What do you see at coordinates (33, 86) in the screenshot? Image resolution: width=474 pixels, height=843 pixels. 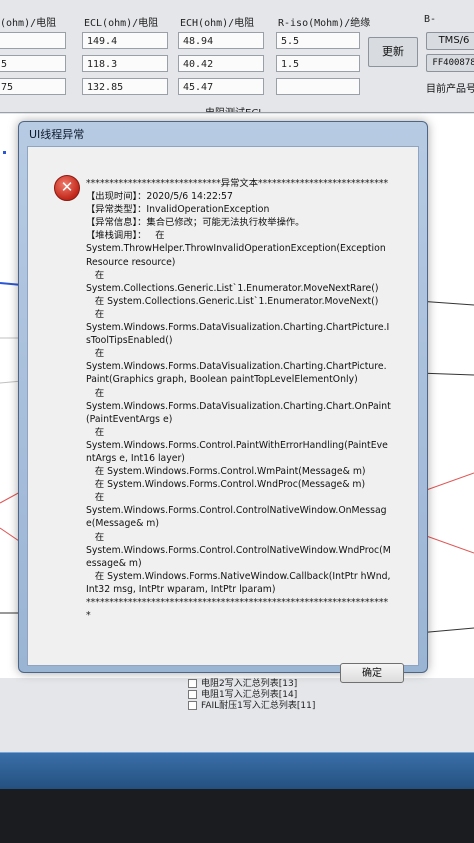 I see `table-cell: 75` at bounding box center [33, 86].